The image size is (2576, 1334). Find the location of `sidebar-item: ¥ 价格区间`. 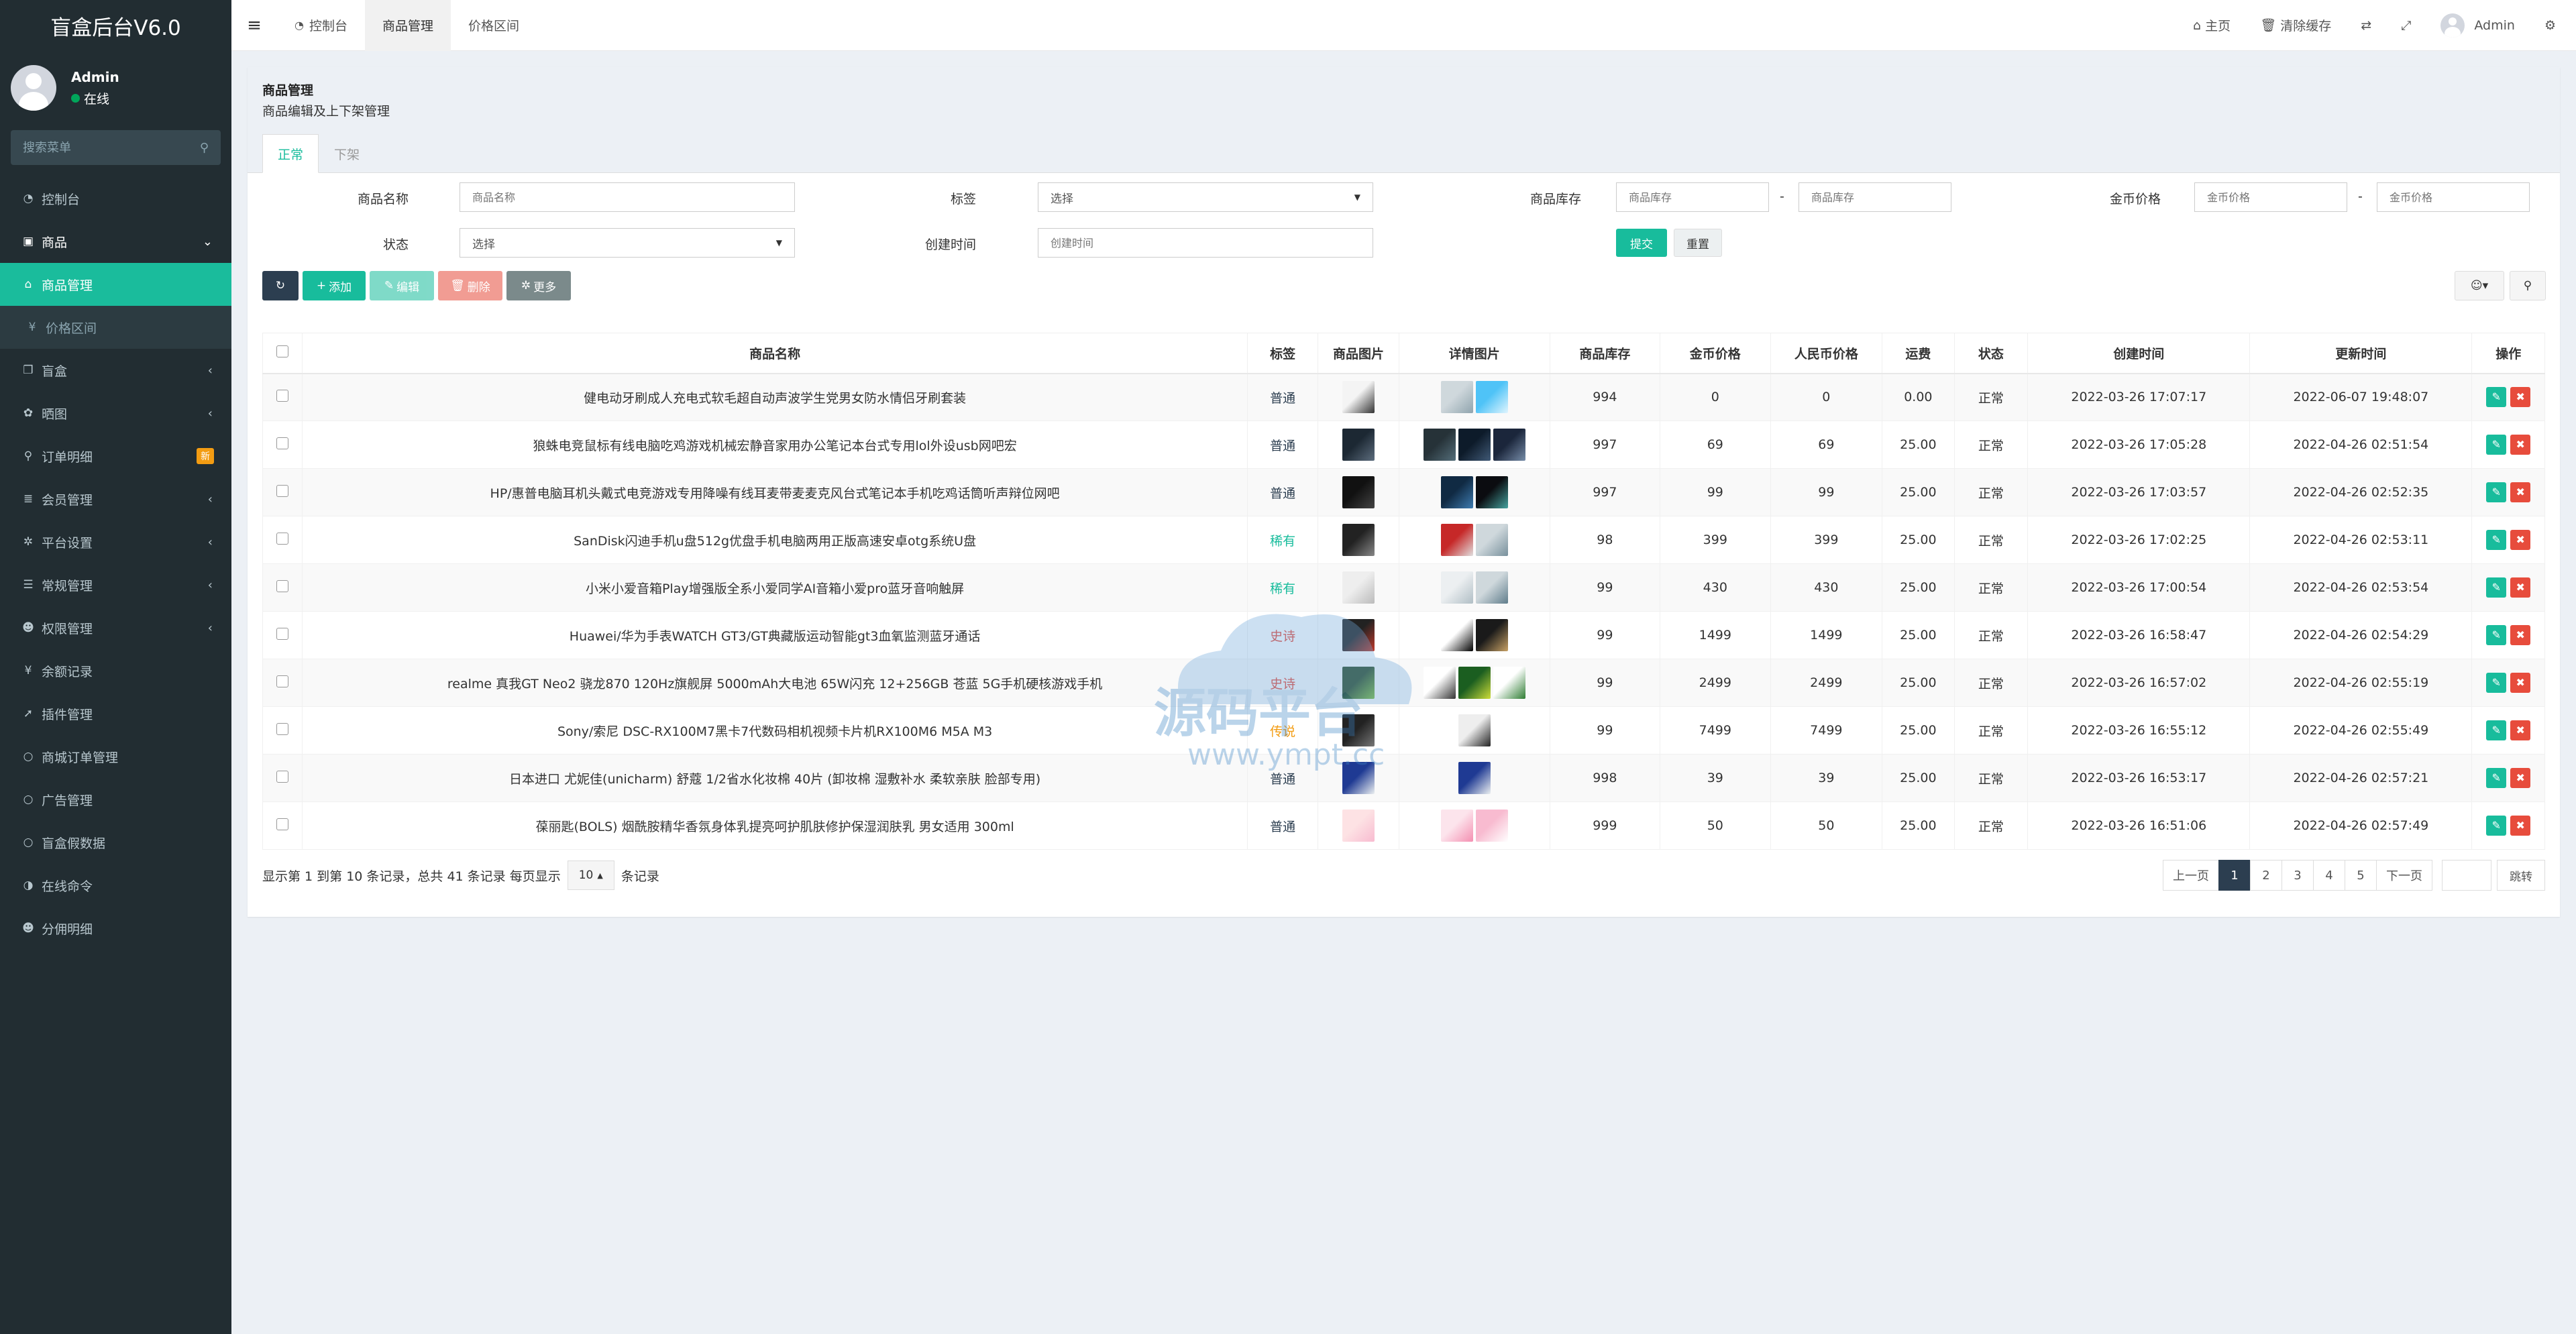

sidebar-item: ¥ 价格区间 is located at coordinates (115, 327).